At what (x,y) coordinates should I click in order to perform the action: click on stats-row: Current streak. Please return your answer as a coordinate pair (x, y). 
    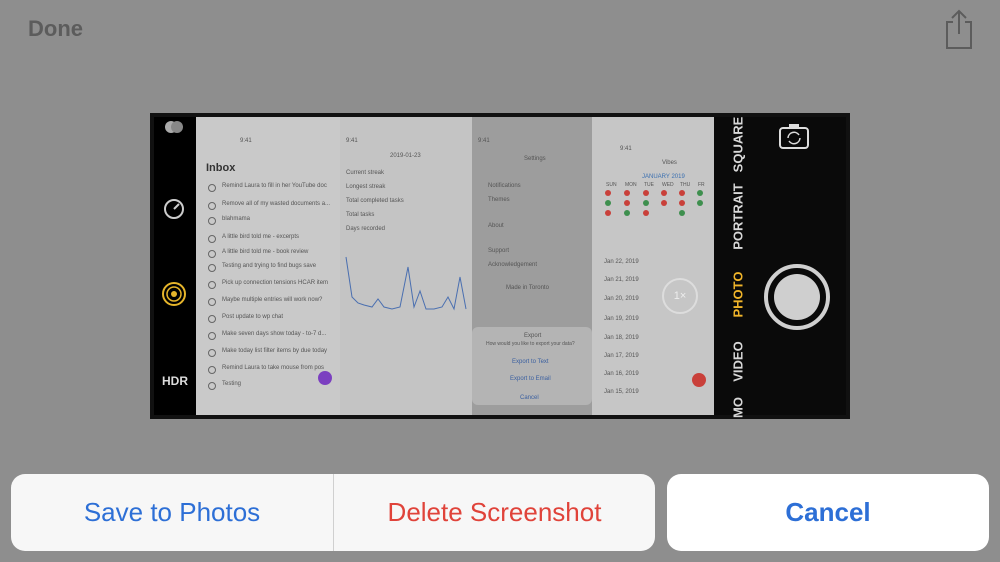
    Looking at the image, I should click on (365, 173).